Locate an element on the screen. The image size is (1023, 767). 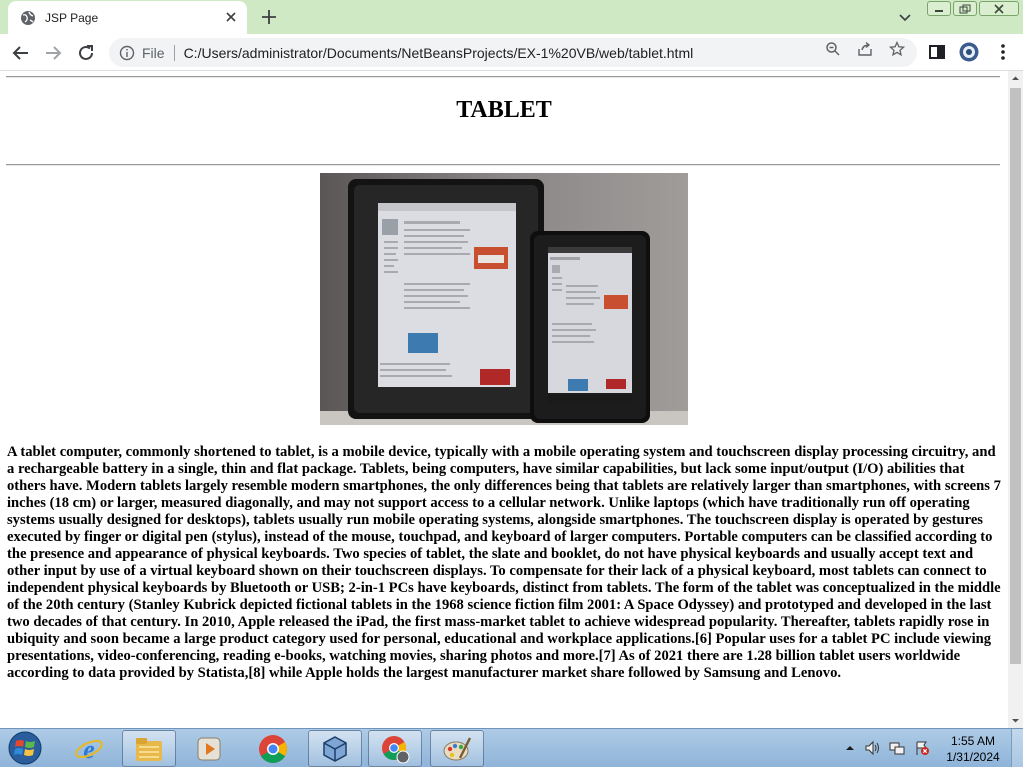
globe-icon is located at coordinates (28, 17).